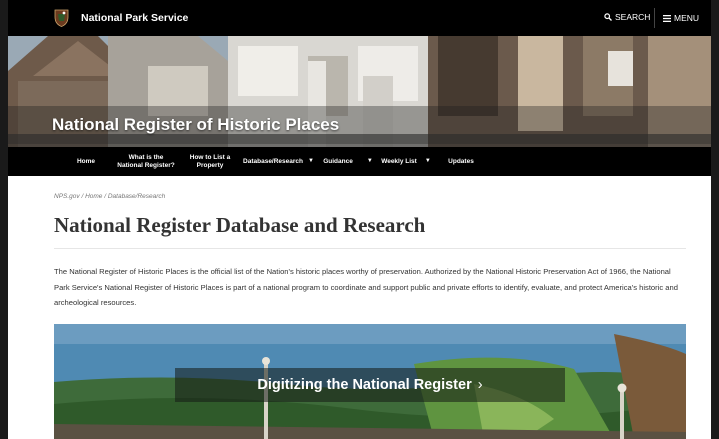 The height and width of the screenshot is (439, 719). I want to click on feature-link: Digitizing the National Register ›, so click(370, 385).